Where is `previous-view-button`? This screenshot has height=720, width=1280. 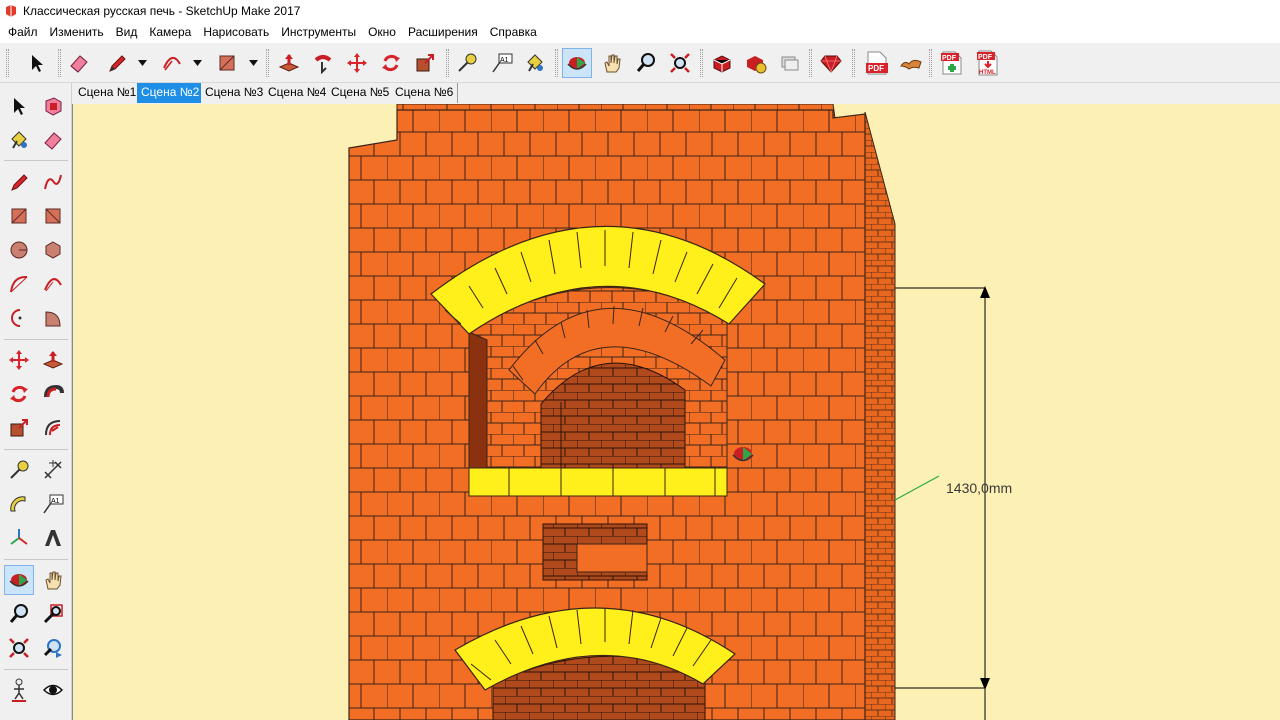 previous-view-button is located at coordinates (53, 648).